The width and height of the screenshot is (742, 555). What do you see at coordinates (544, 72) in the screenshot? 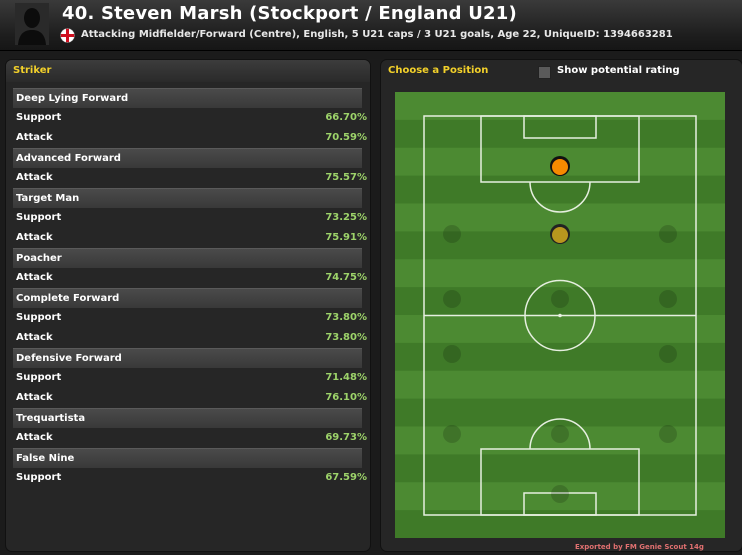
I see `show-potential-checkbox` at bounding box center [544, 72].